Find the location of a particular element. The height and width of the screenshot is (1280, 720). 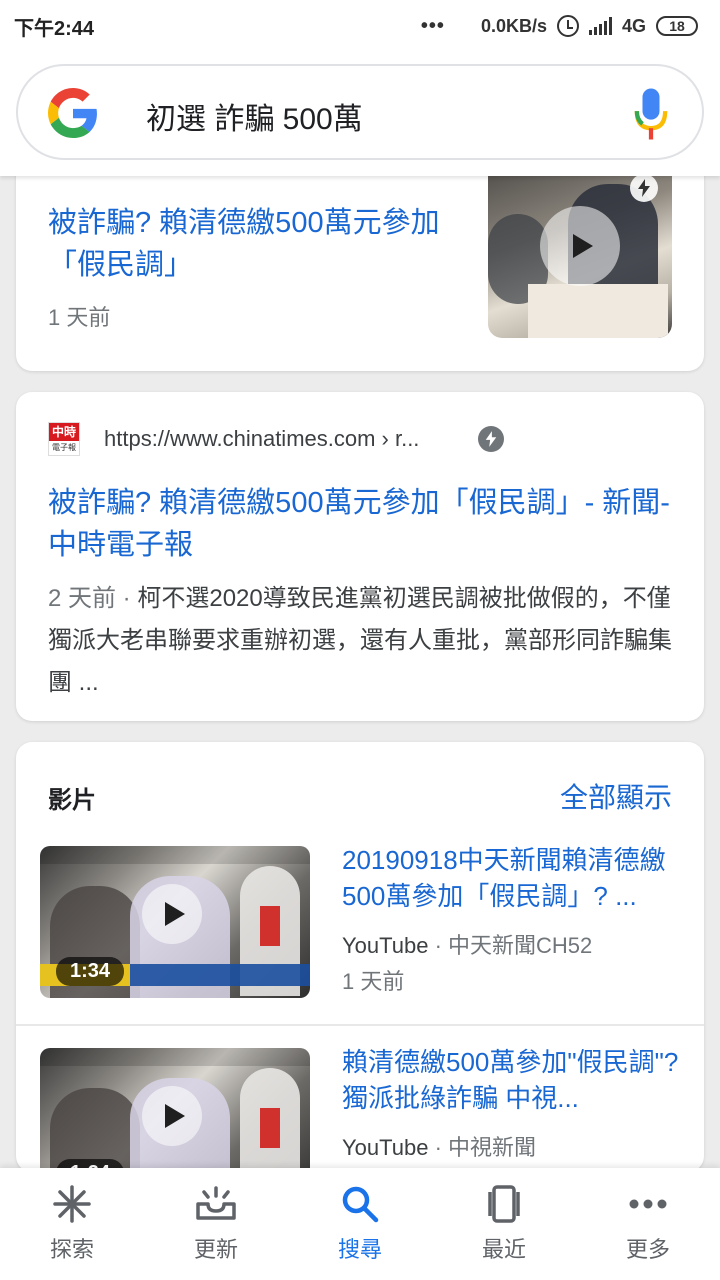

nav-item-recent: 最近 is located at coordinates (504, 1224).